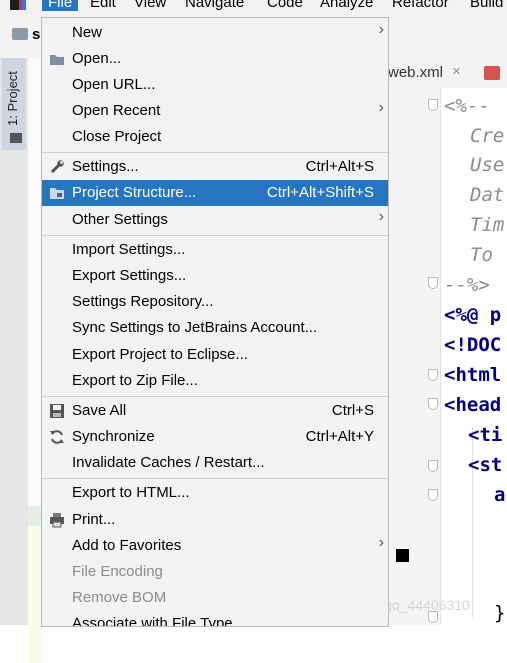  I want to click on code-line: <%@ p, so click(473, 315).